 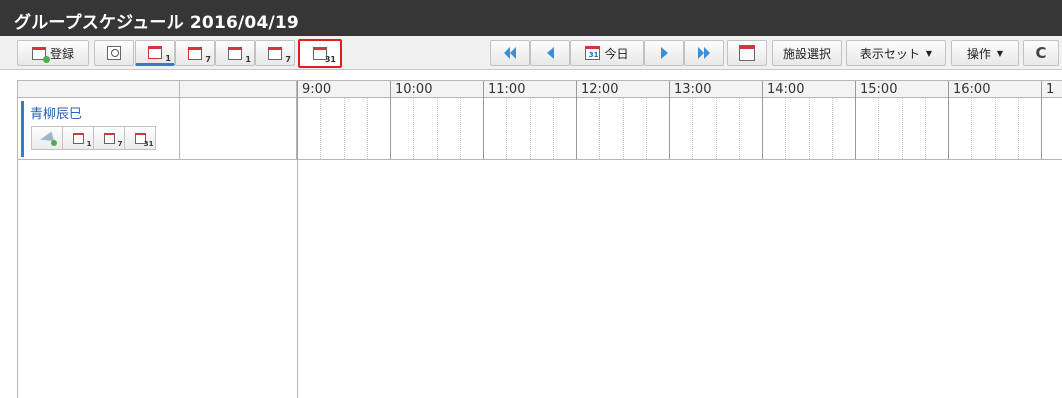 What do you see at coordinates (22, 129) in the screenshot?
I see `user-accent-bar` at bounding box center [22, 129].